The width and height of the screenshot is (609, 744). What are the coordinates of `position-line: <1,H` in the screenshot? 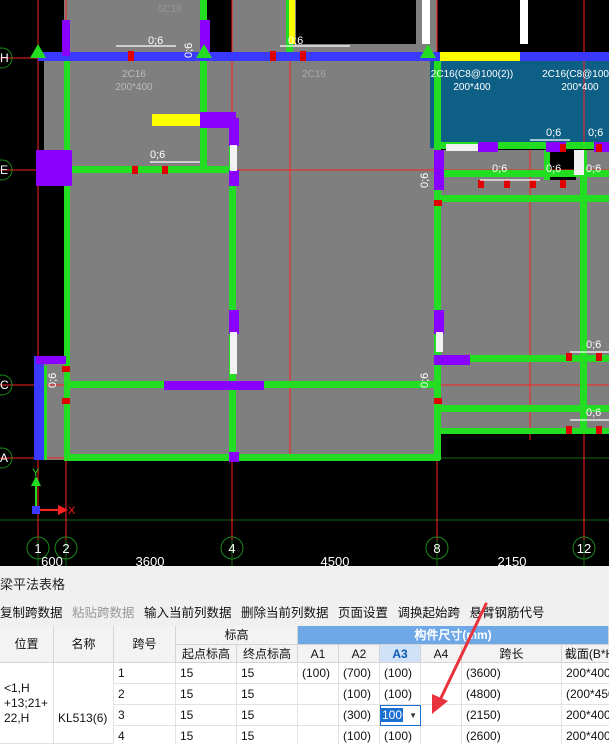 It's located at (17, 688).